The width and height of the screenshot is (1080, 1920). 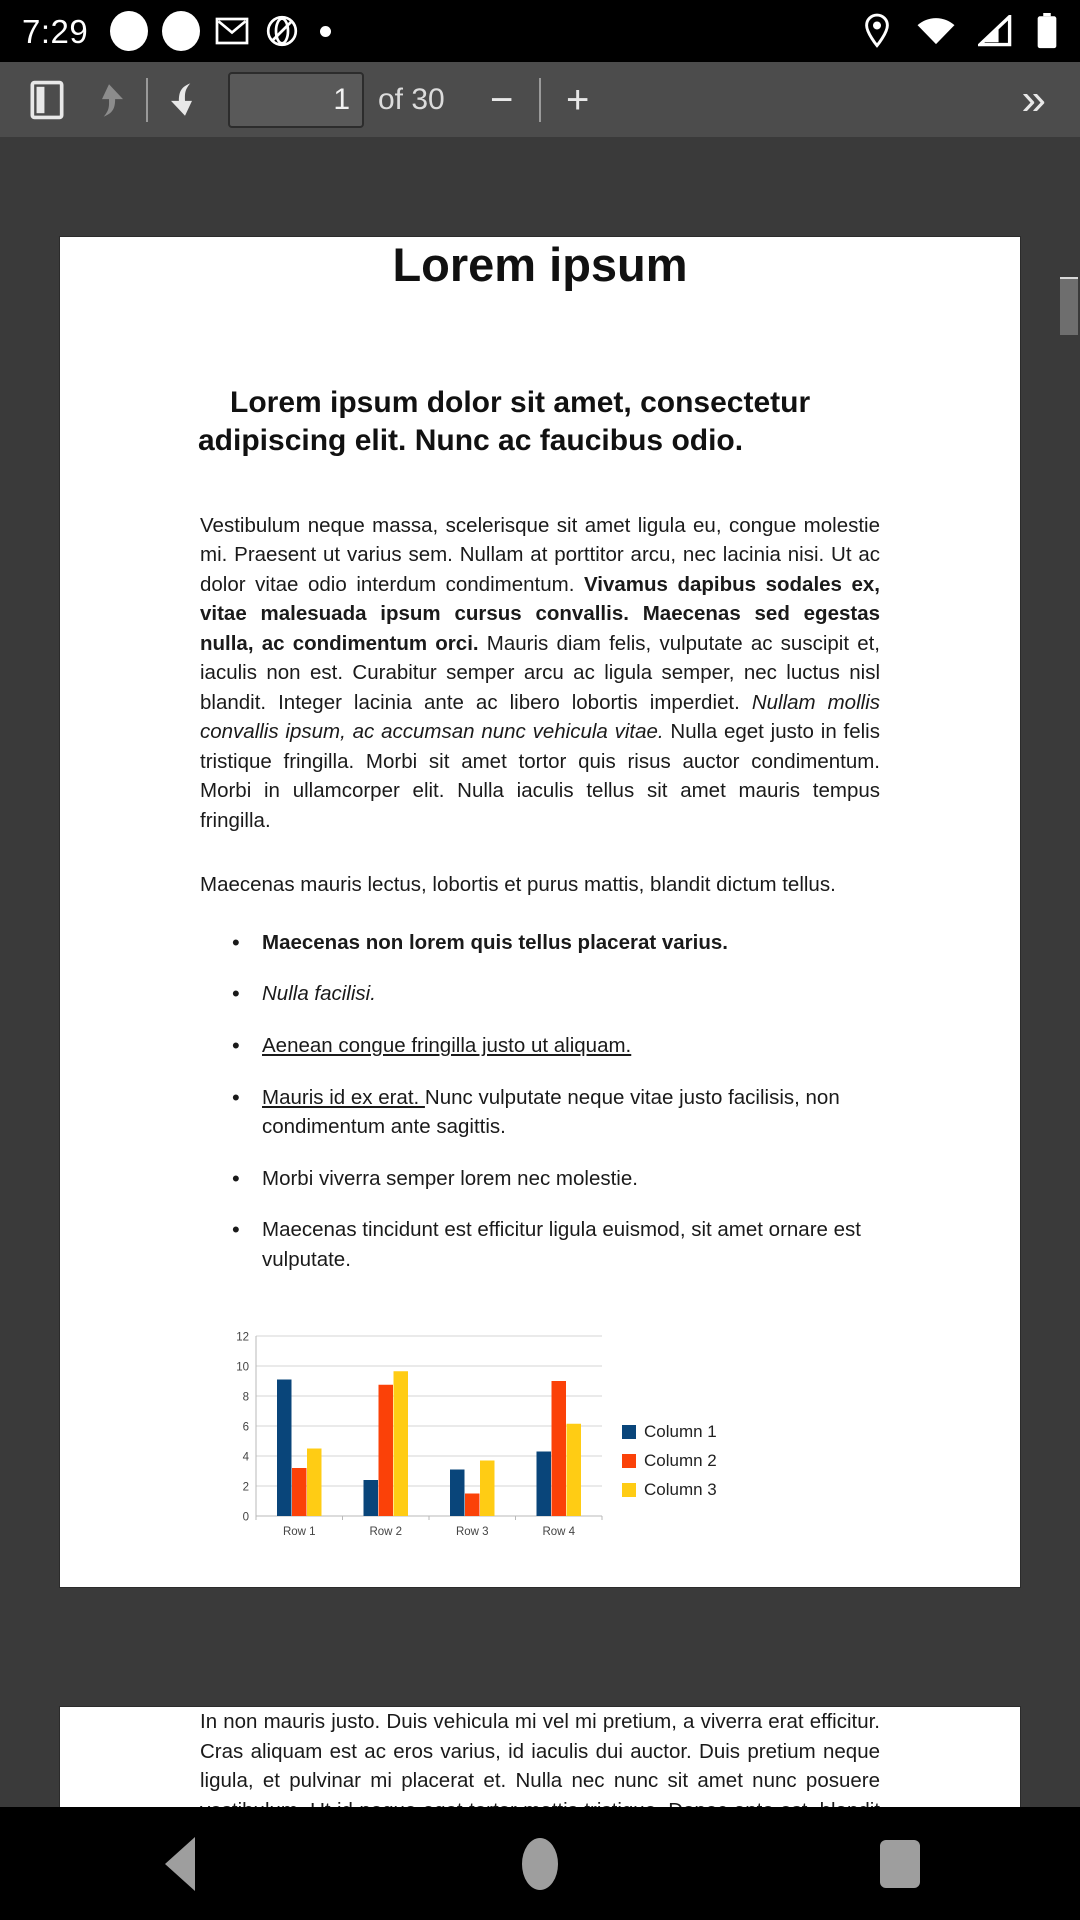 What do you see at coordinates (502, 100) in the screenshot?
I see `zoom-out-button: −` at bounding box center [502, 100].